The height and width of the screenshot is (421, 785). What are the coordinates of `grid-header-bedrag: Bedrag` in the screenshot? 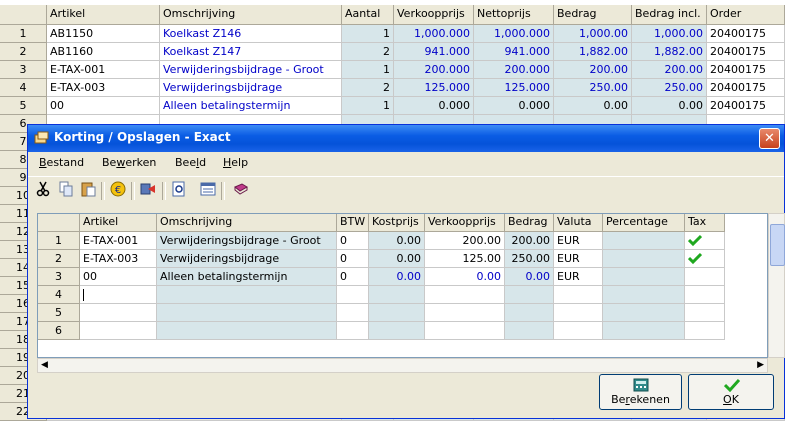 It's located at (529, 223).